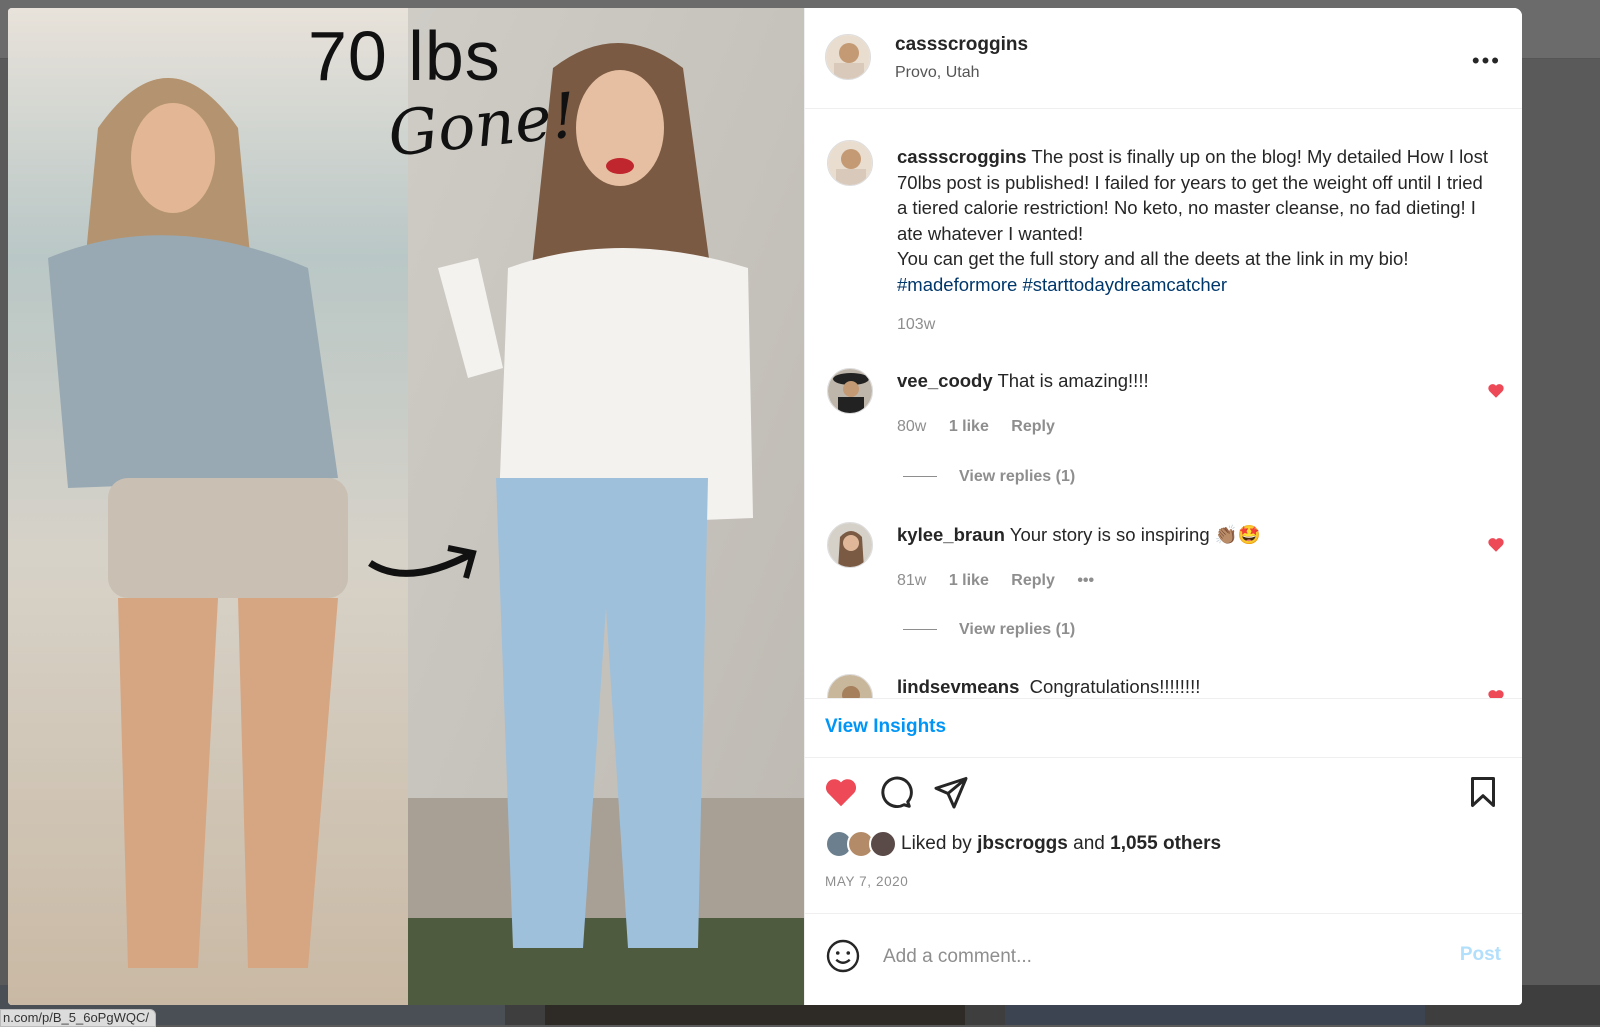  I want to click on bookmark-icon, so click(1483, 792).